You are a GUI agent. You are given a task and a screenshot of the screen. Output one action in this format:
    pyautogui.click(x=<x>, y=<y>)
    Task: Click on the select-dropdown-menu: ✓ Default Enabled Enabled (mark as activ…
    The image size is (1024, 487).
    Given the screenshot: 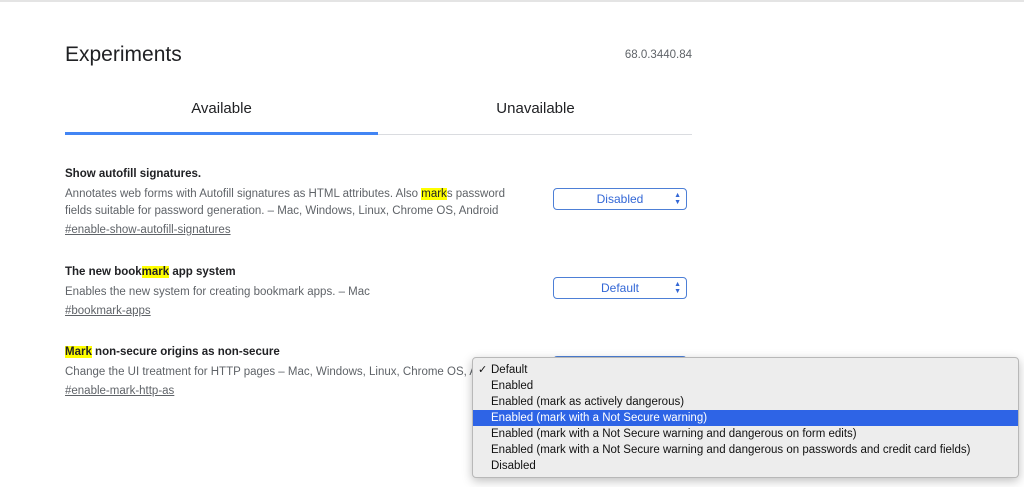 What is the action you would take?
    pyautogui.click(x=745, y=417)
    